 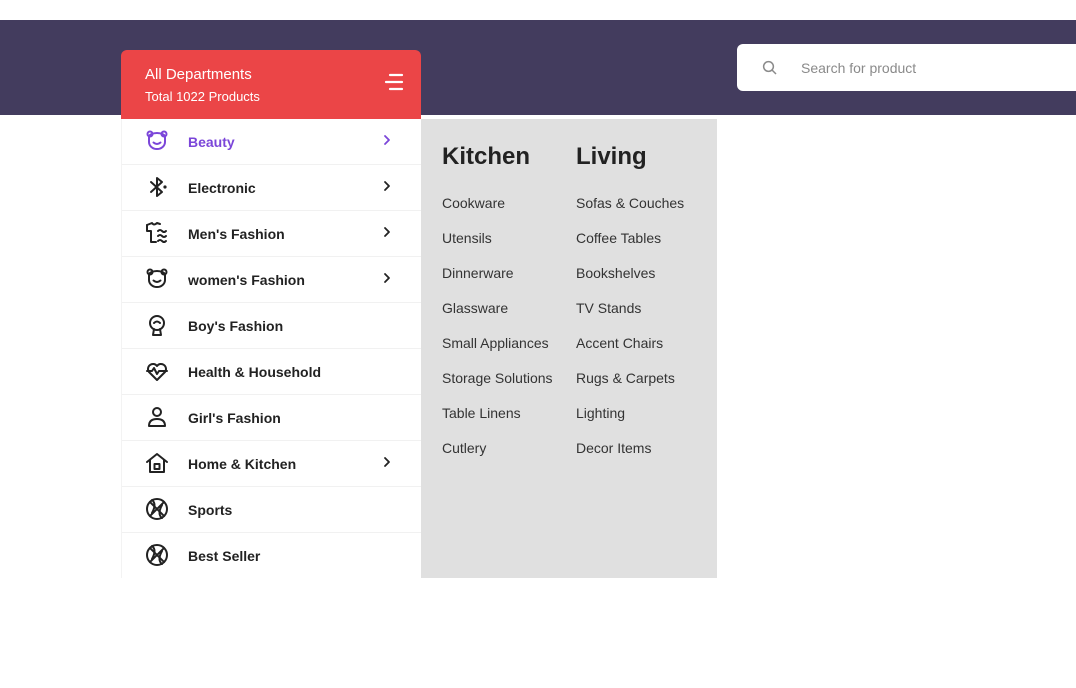 I want to click on department-item-boys-fashion: Boy's Fashion, so click(x=272, y=326).